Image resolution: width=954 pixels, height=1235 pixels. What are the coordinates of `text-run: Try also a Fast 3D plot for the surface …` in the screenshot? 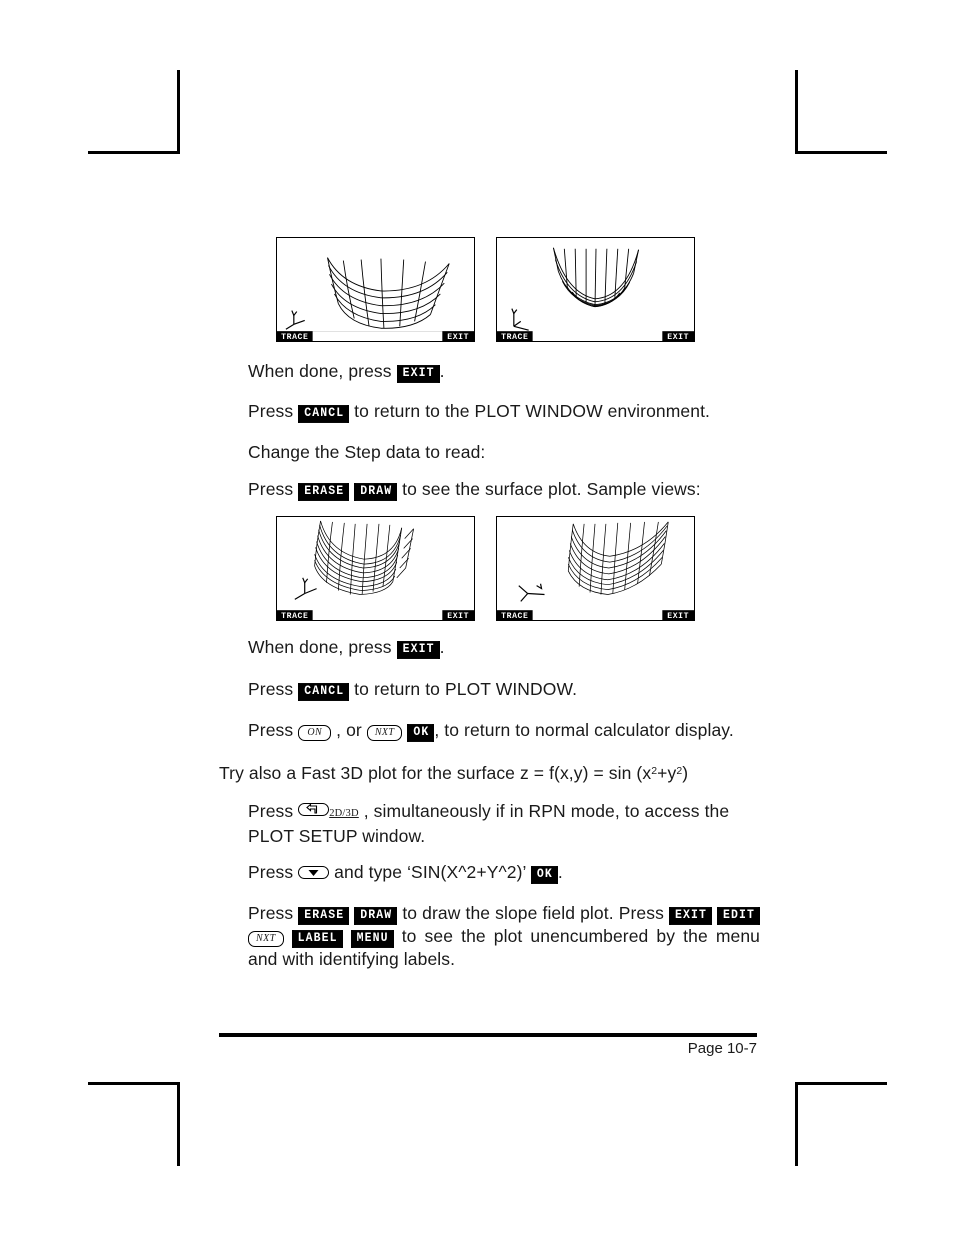 It's located at (435, 773).